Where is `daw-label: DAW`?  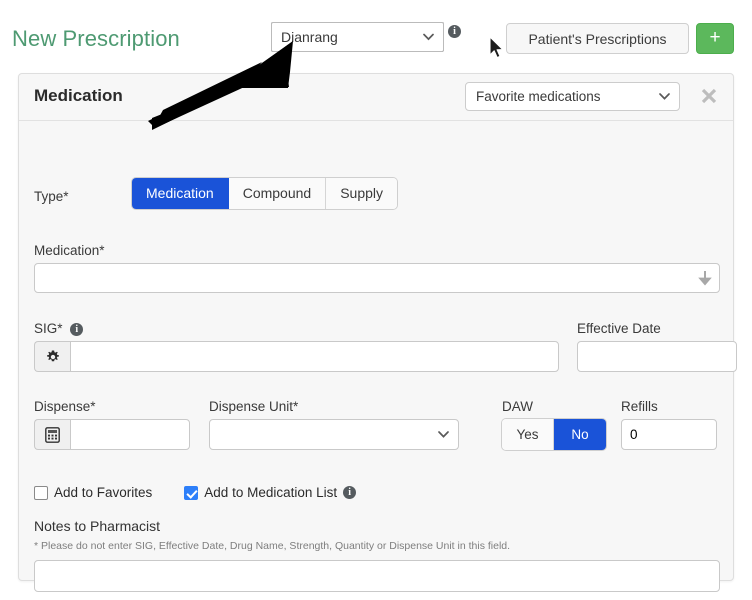
daw-label: DAW is located at coordinates (517, 406).